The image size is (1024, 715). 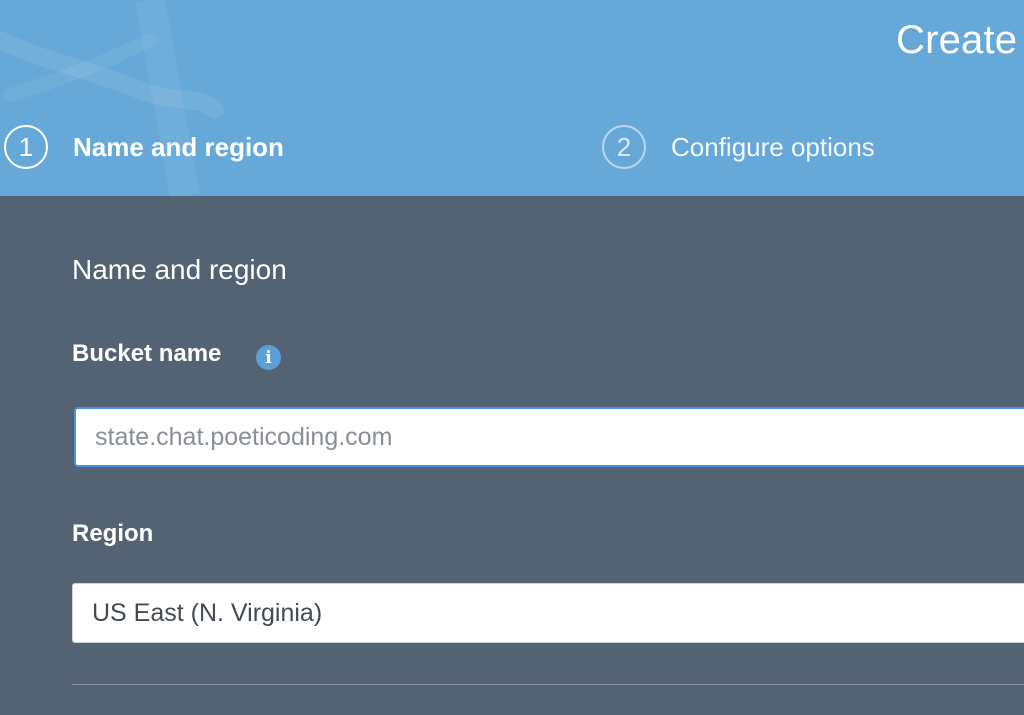 What do you see at coordinates (179, 269) in the screenshot?
I see `section-title: Name and region` at bounding box center [179, 269].